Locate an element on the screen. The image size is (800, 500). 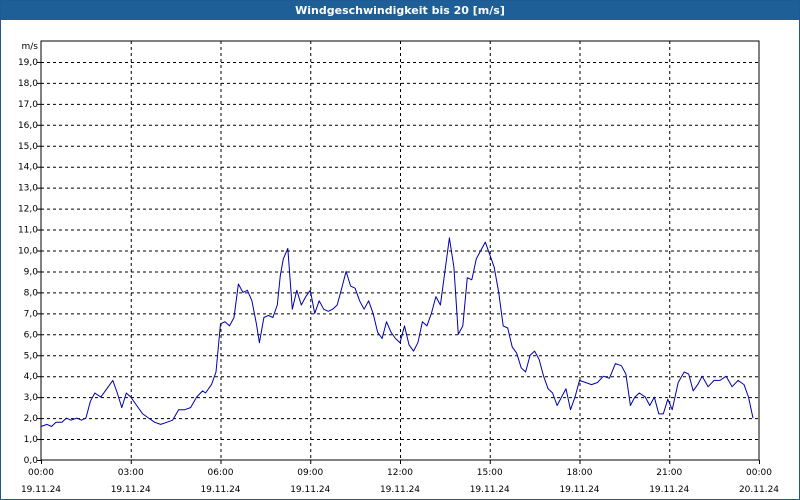
y-tick-label: 0,0 is located at coordinates (31, 461).